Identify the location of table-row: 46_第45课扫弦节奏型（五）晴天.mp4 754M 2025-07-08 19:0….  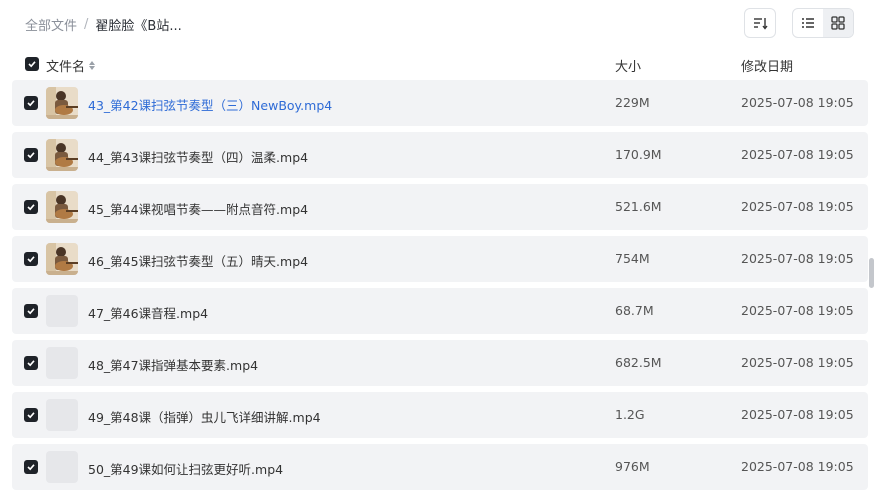
(440, 259).